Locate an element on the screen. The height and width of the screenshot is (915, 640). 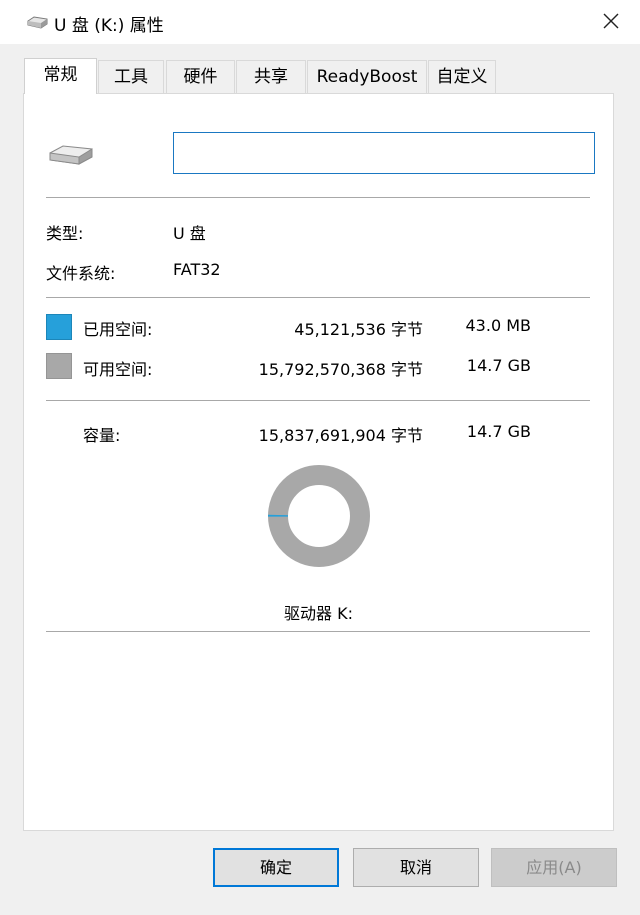
free-space-size: 14.7 GB is located at coordinates (498, 365).